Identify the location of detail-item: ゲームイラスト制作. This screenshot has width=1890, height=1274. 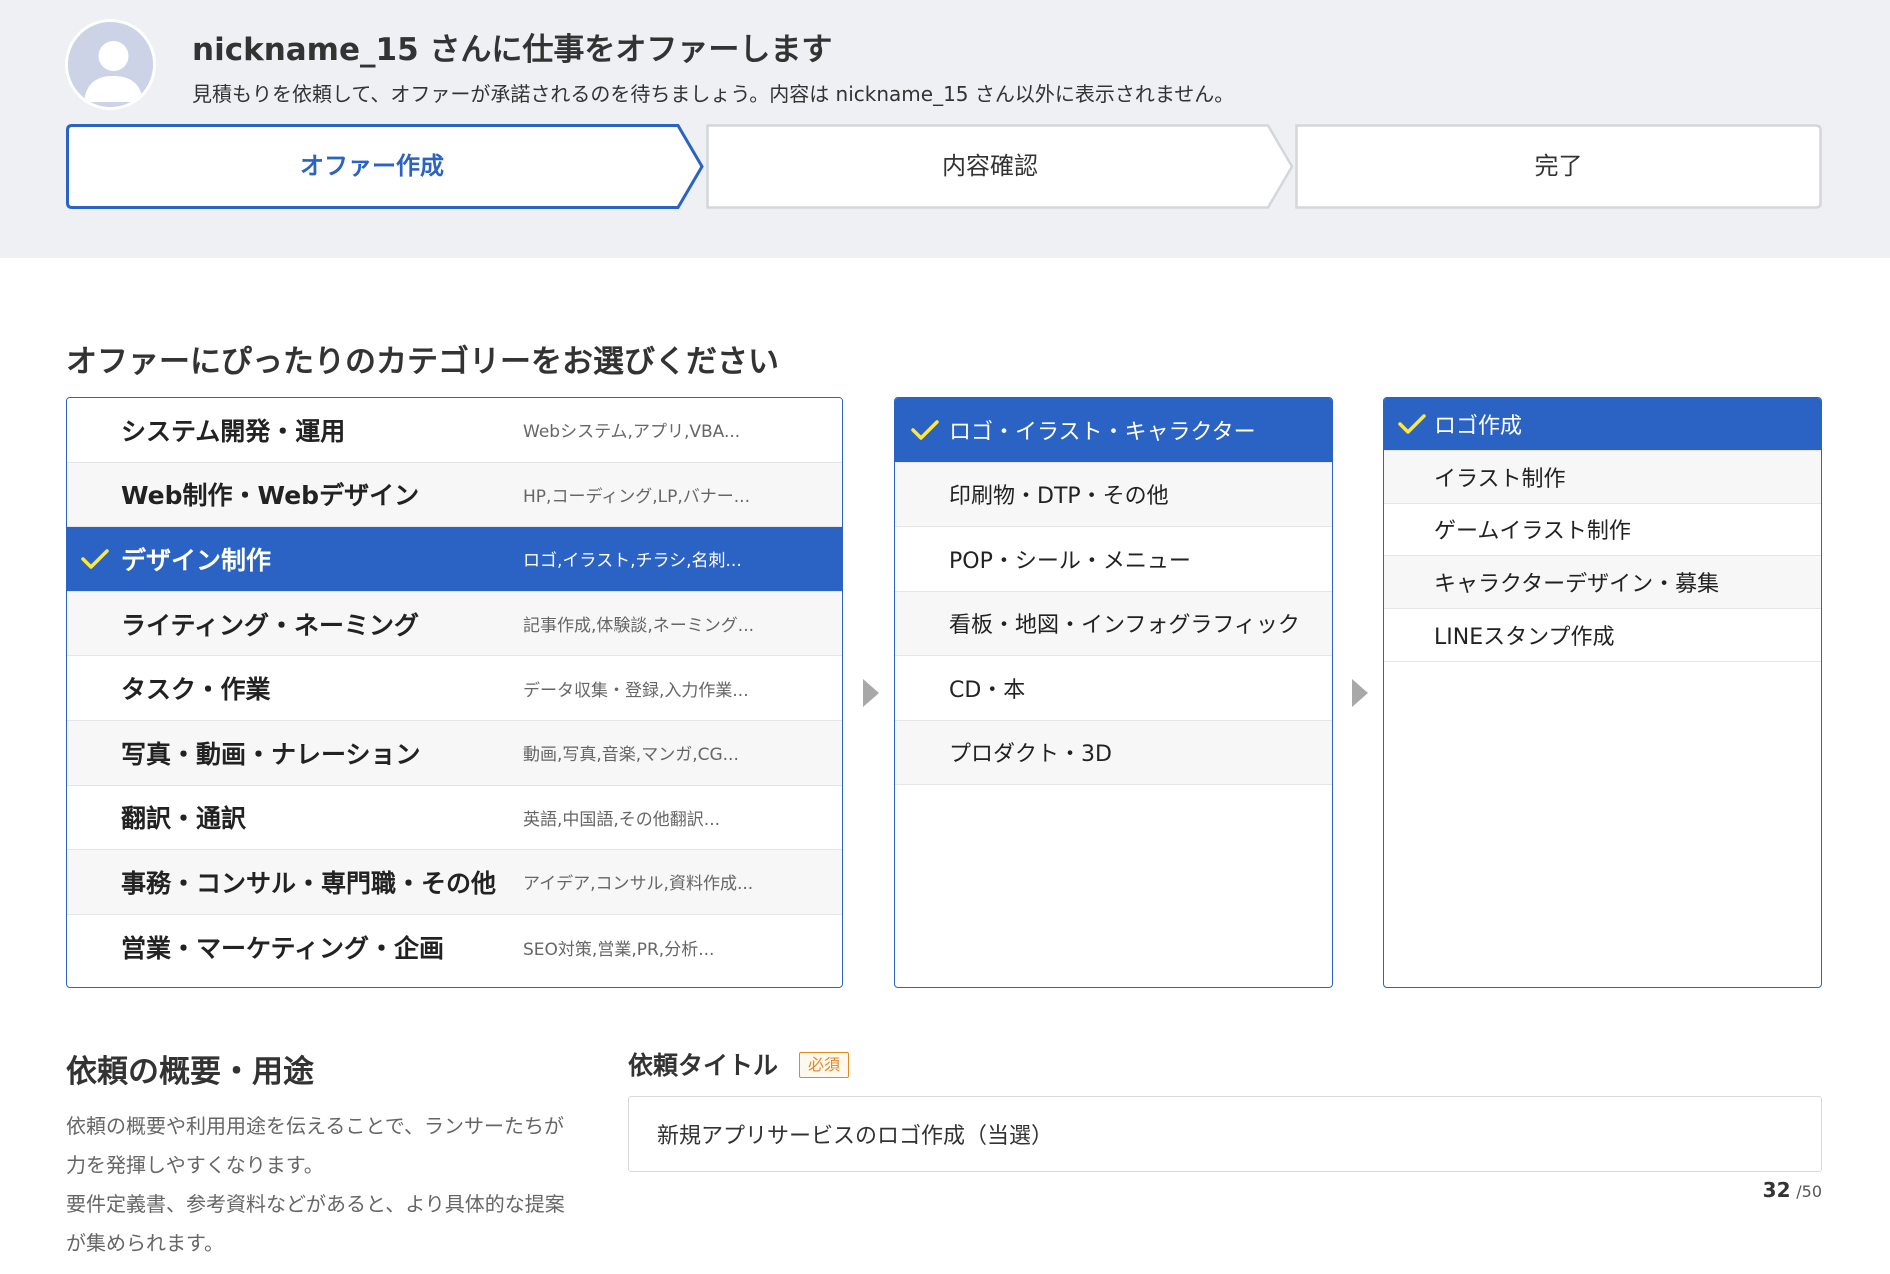
(1602, 530).